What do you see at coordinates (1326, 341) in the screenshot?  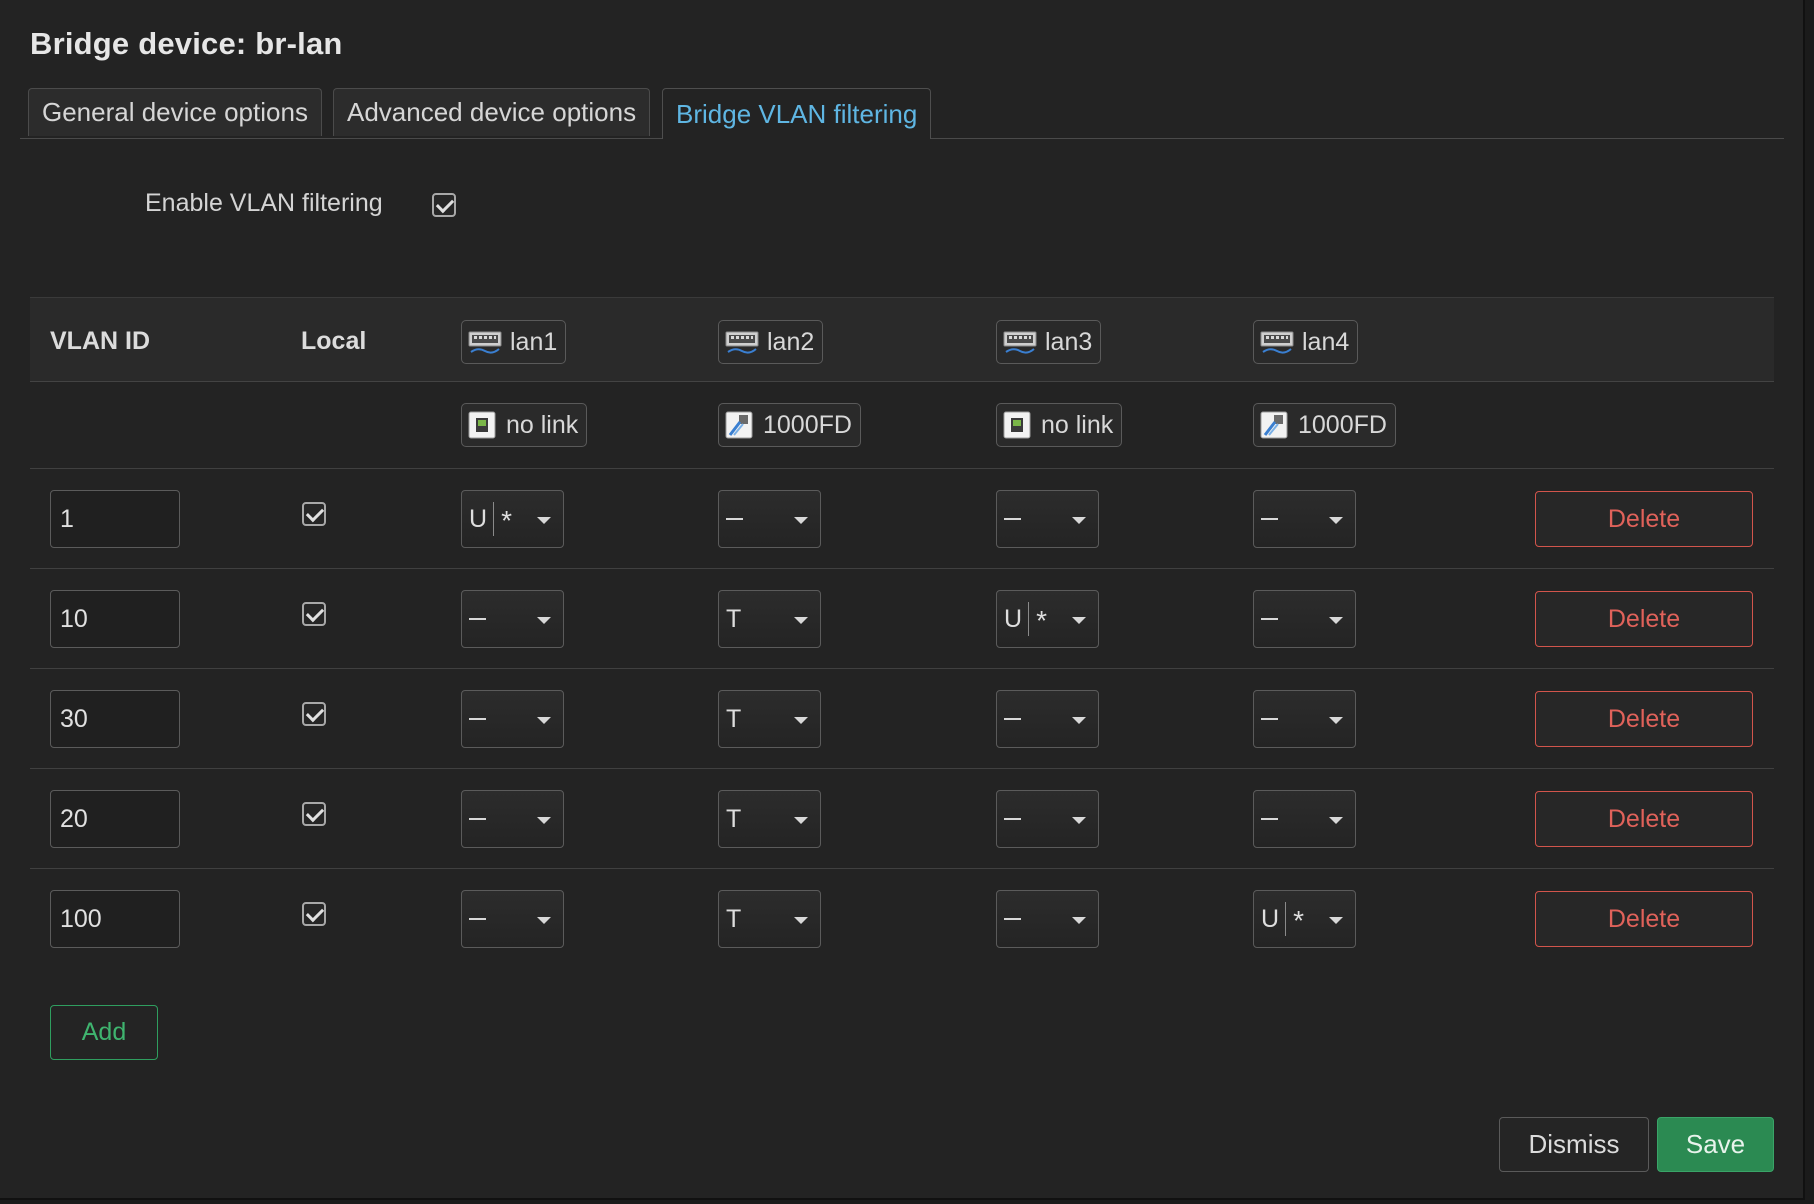 I see `port-name: lan4` at bounding box center [1326, 341].